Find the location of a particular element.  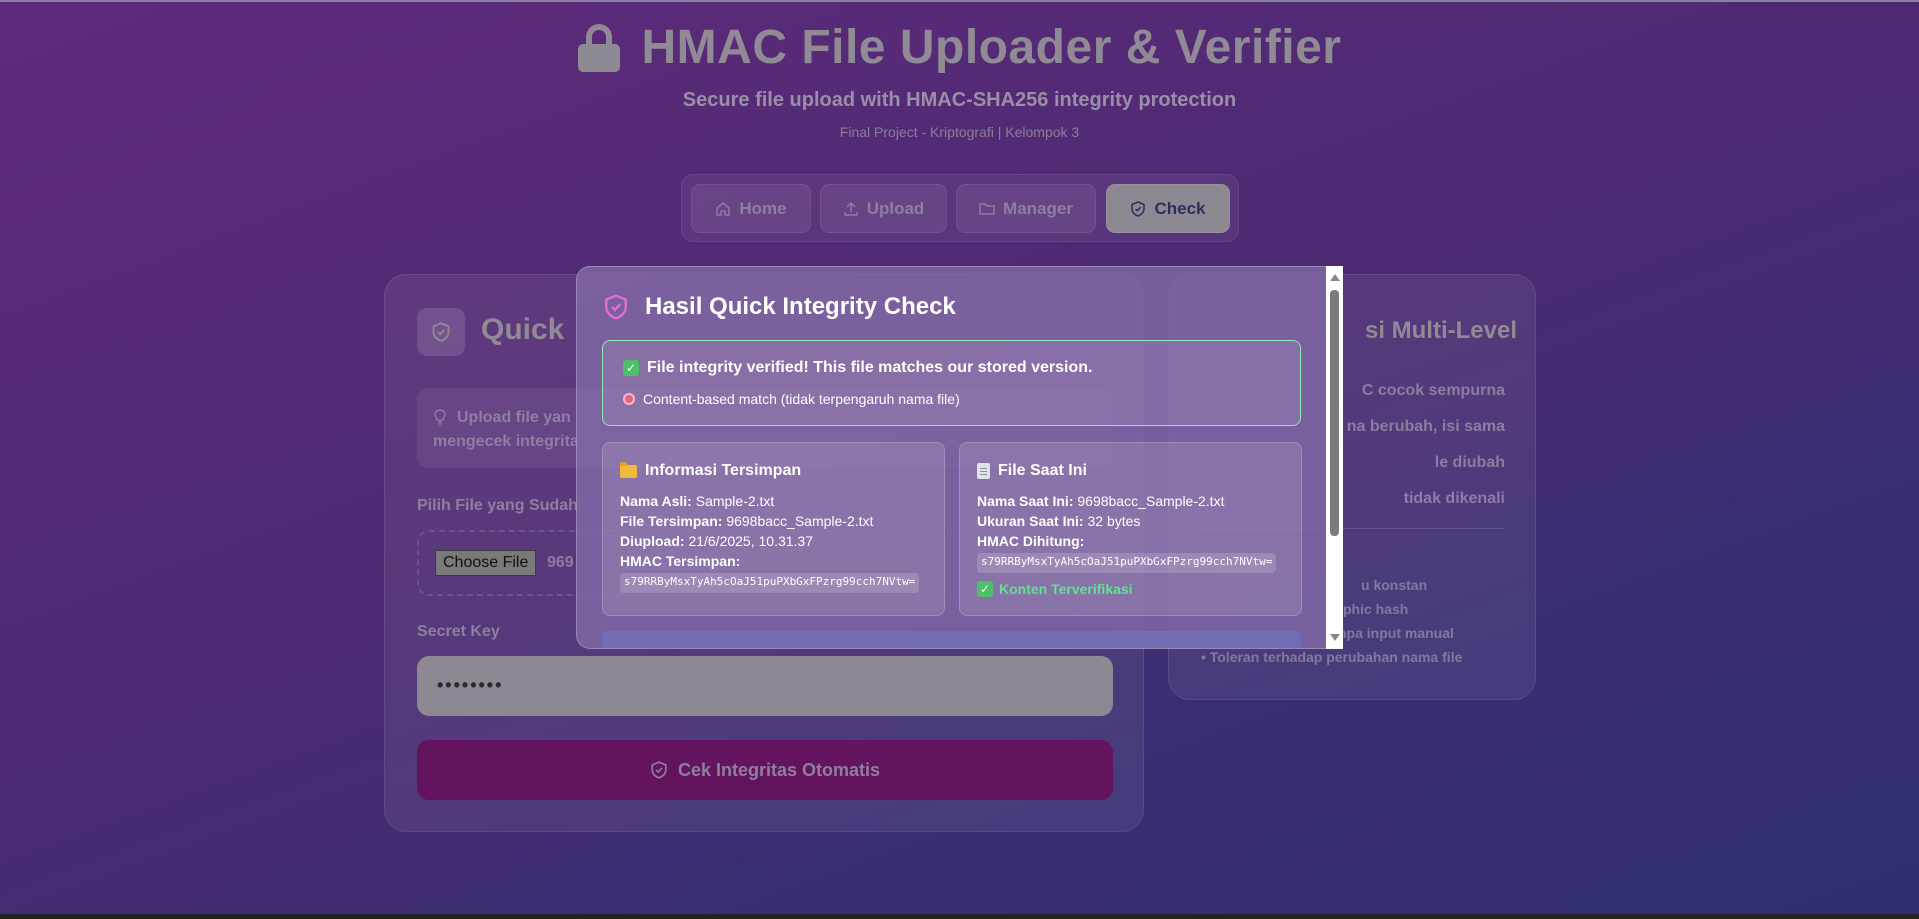

file-field-label: Pilih File yang Sudah is located at coordinates (497, 505).